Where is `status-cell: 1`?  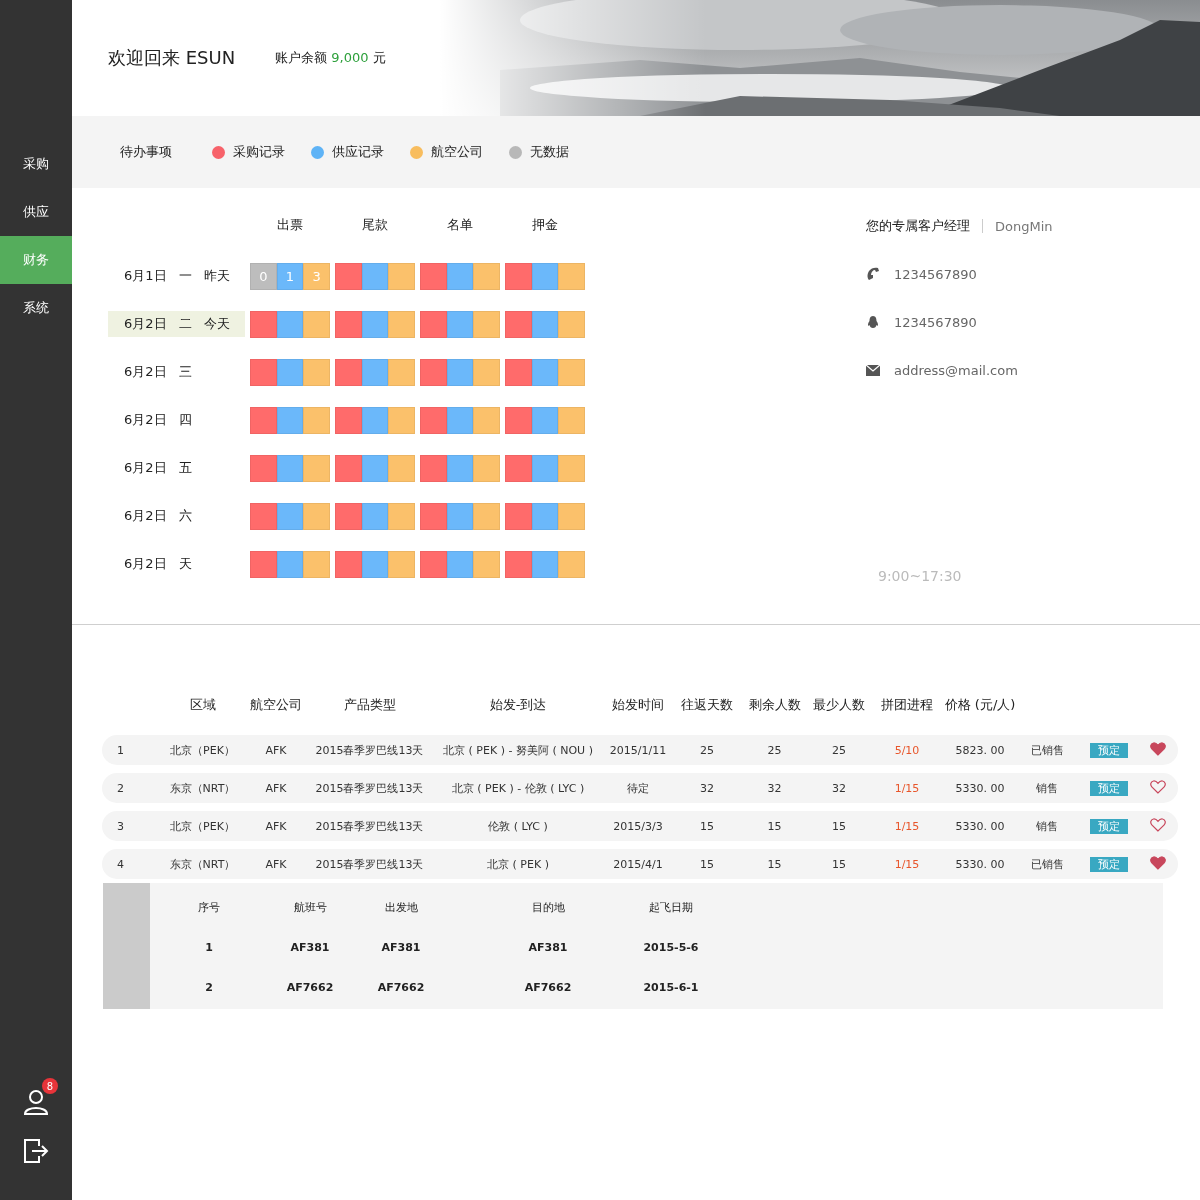
status-cell: 1 is located at coordinates (290, 276).